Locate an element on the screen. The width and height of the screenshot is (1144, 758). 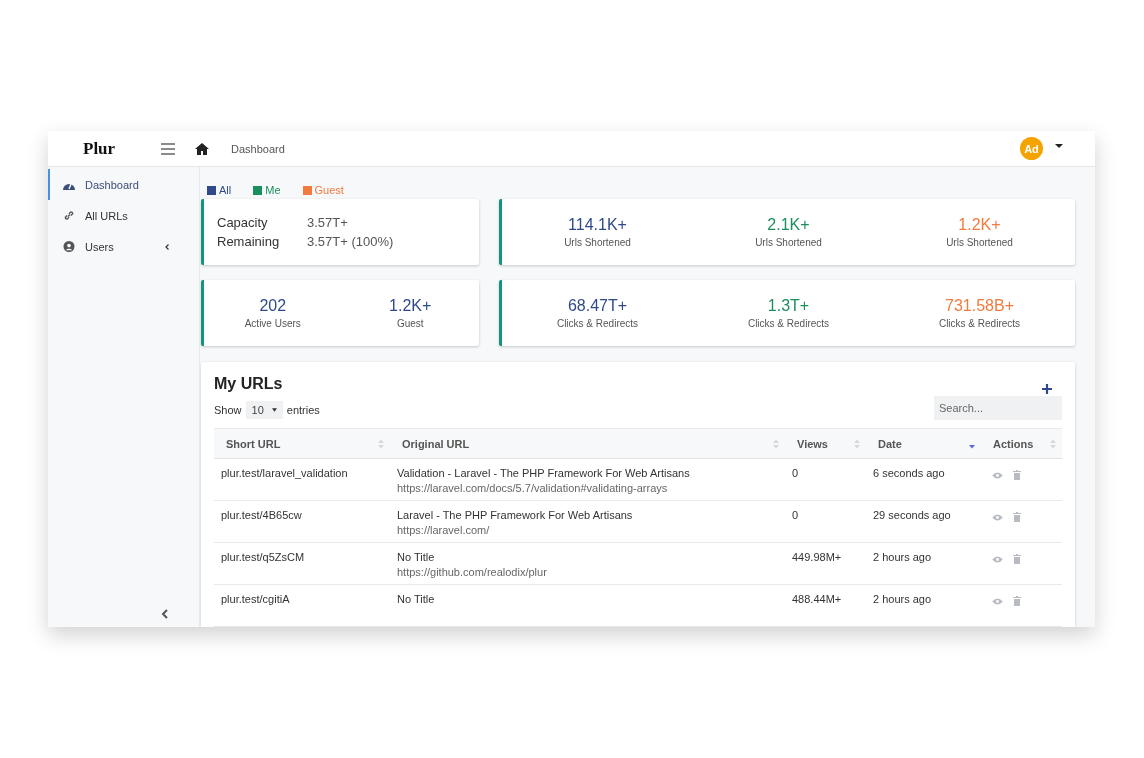
table-cell: plur.test/laravel_validation is located at coordinates (302, 479).